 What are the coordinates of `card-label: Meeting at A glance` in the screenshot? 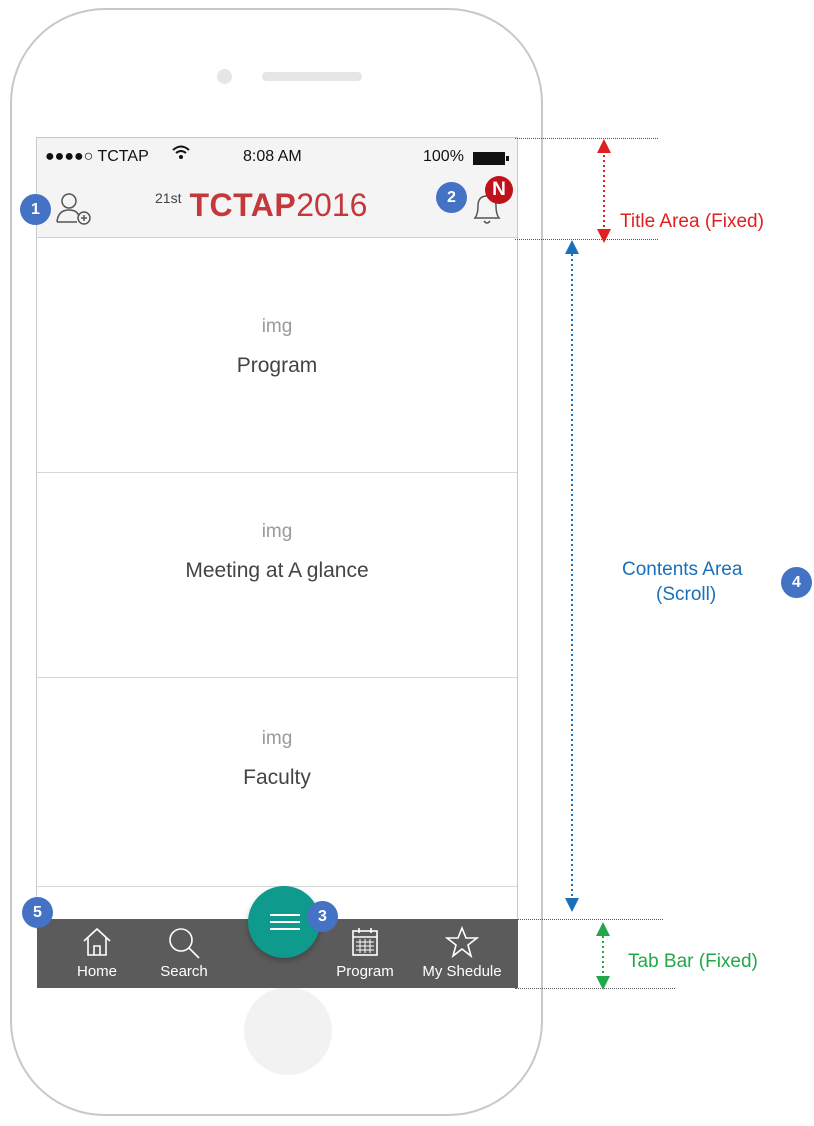 It's located at (277, 570).